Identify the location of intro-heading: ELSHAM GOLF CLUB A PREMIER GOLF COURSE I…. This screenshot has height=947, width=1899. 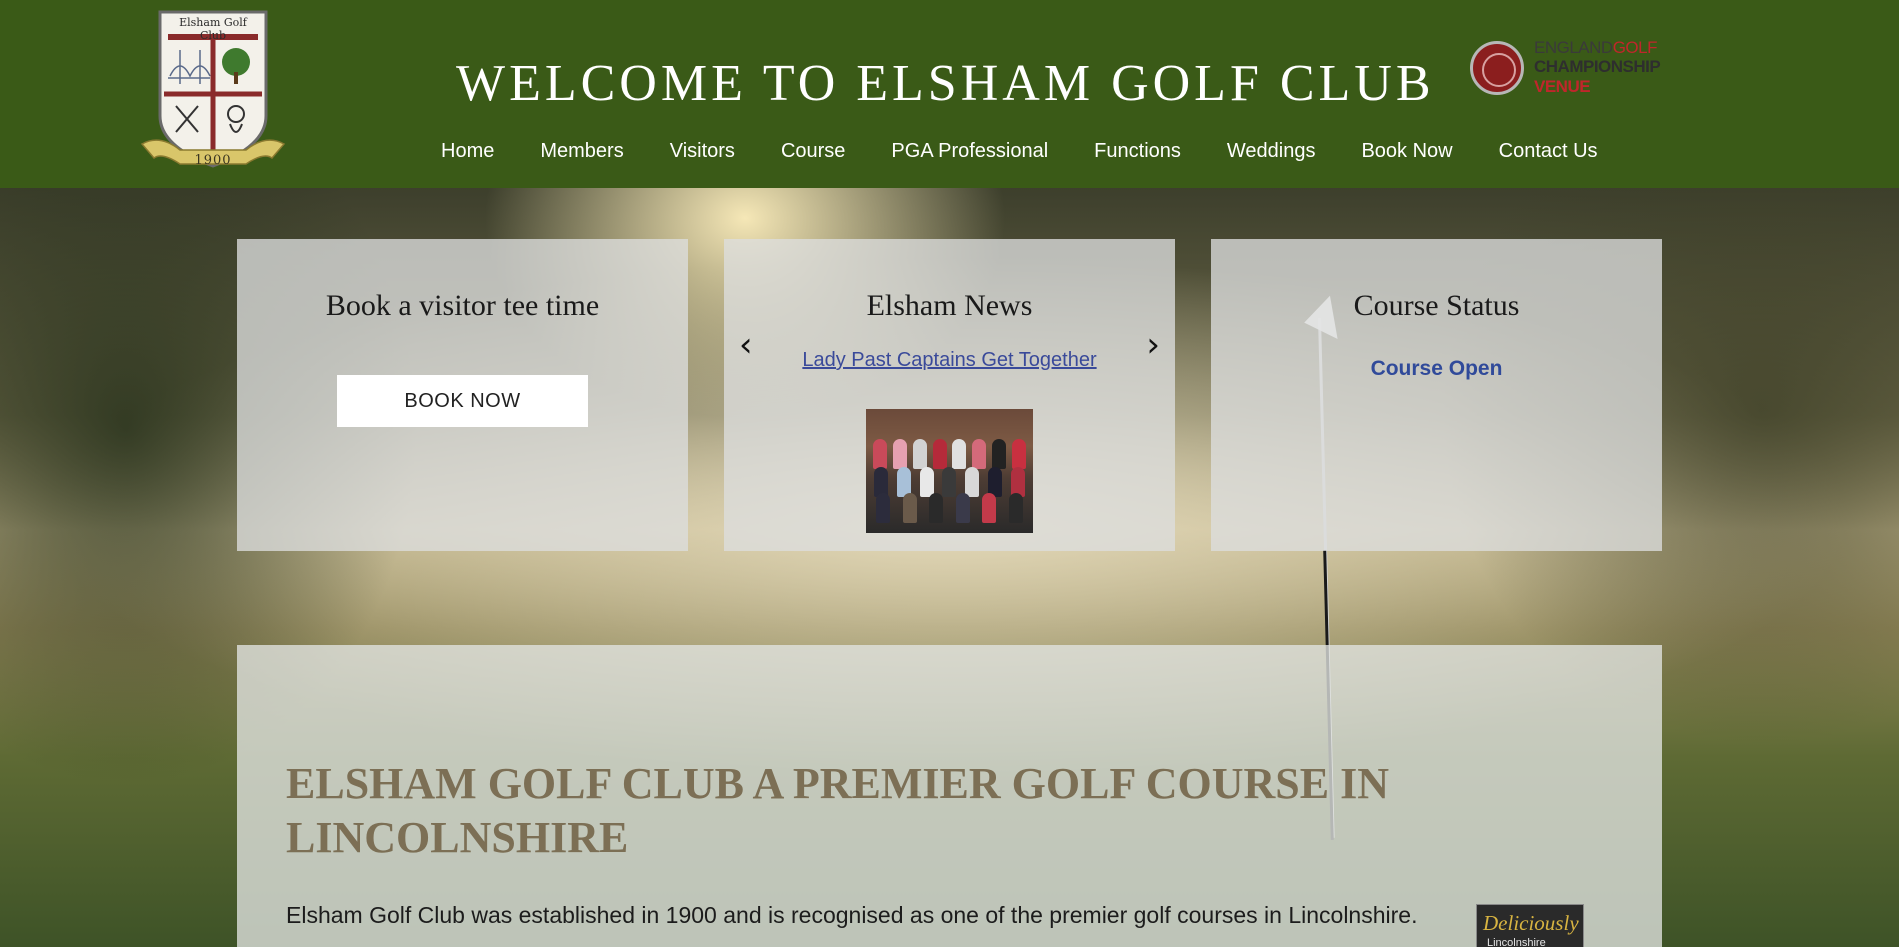
(837, 810).